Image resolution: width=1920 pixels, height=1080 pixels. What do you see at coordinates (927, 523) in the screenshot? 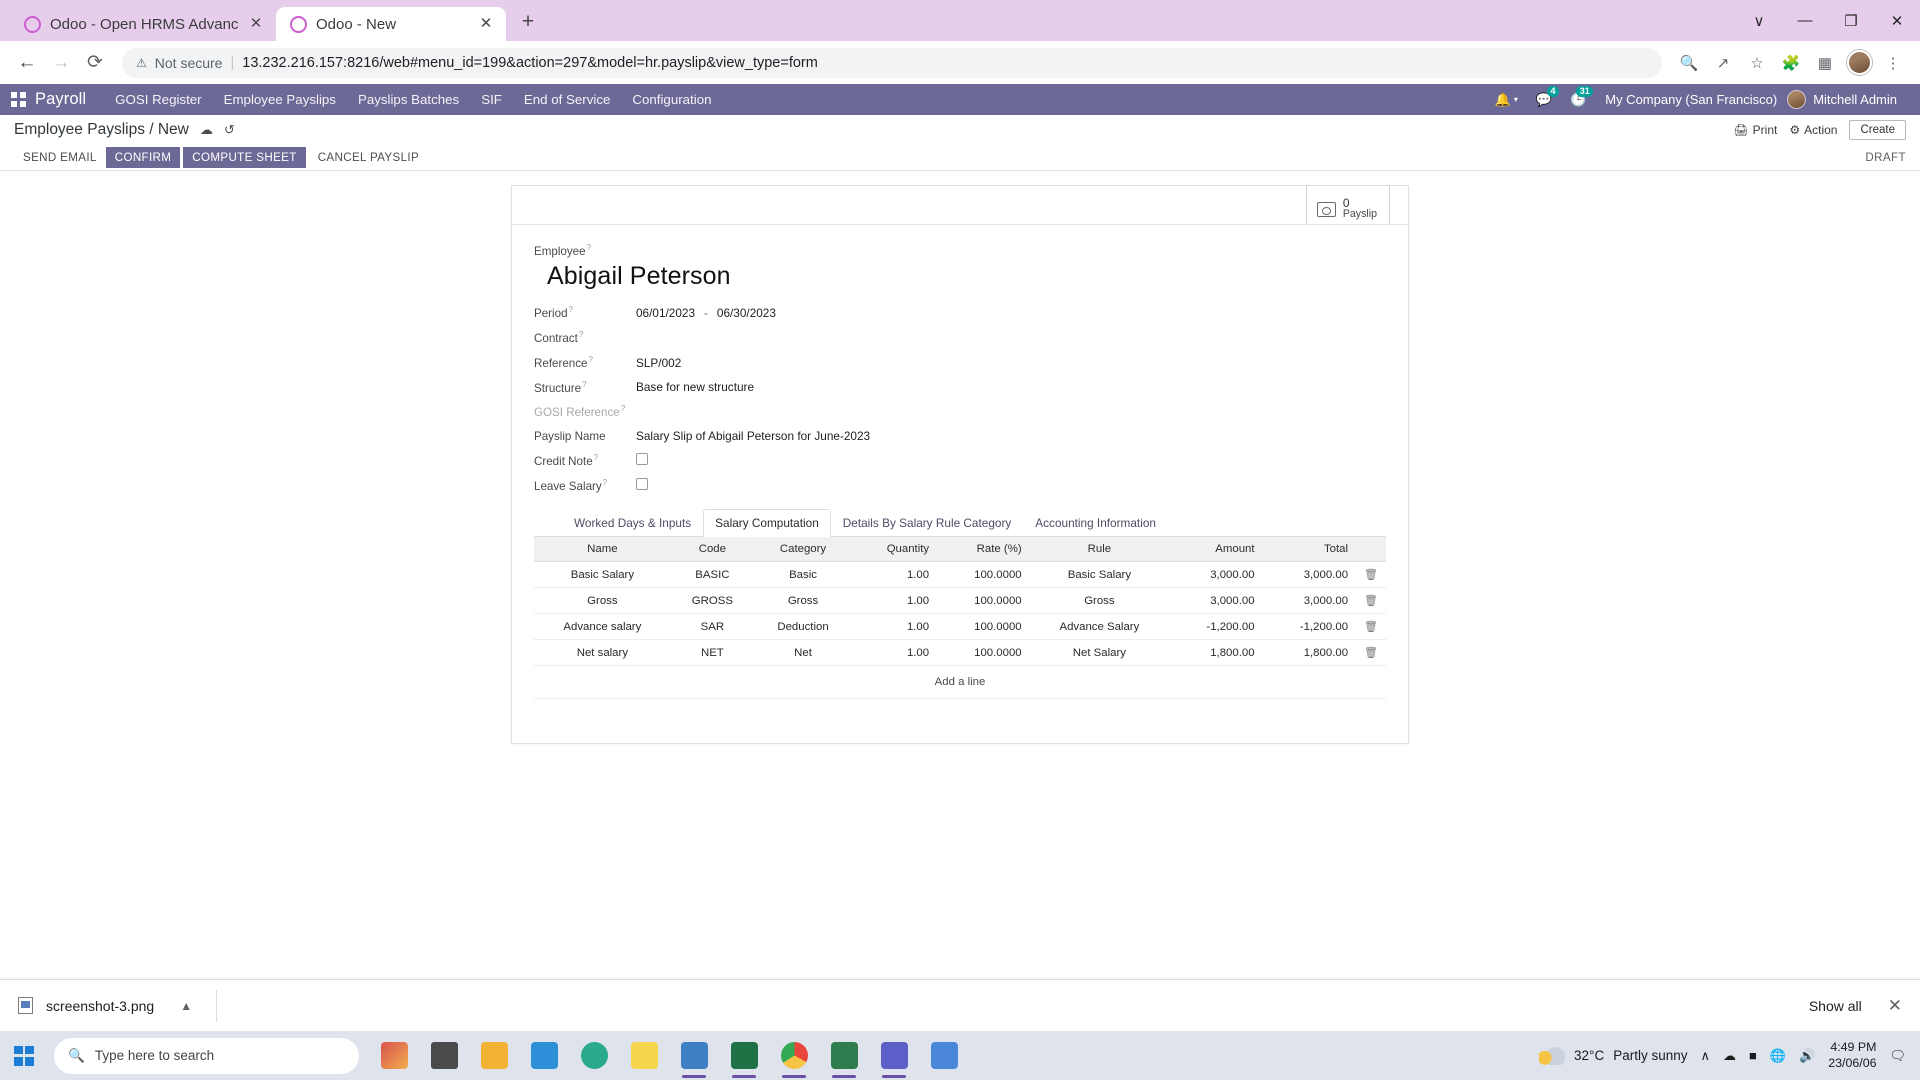
I see `tab-details-by-salary-rule-category: Details By Salary Rule Category` at bounding box center [927, 523].